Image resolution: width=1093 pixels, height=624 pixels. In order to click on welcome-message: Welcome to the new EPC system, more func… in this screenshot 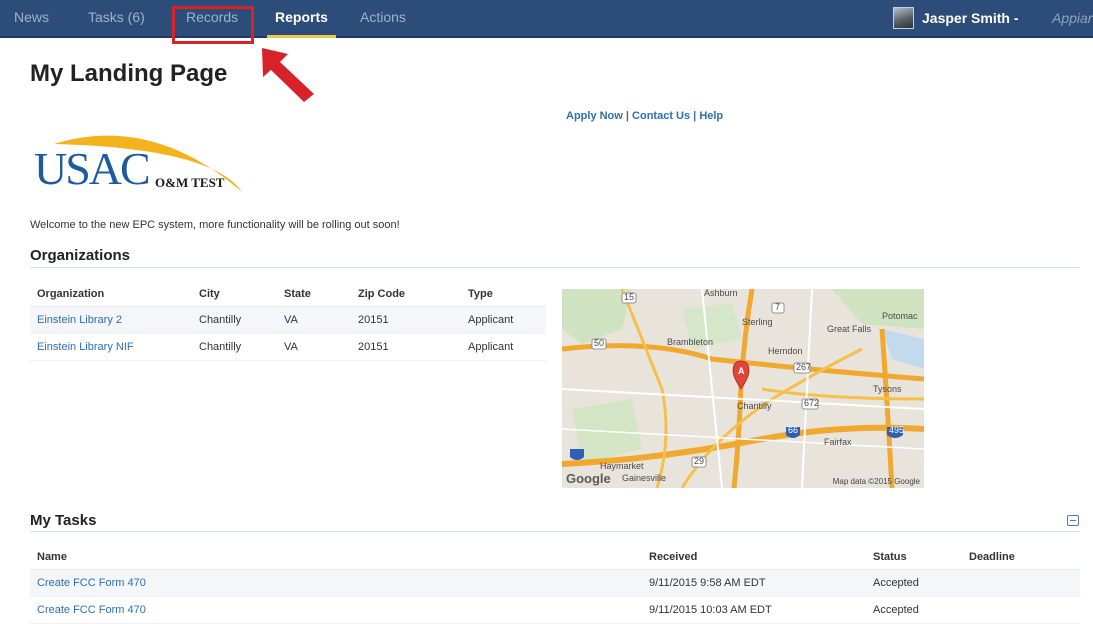, I will do `click(215, 225)`.